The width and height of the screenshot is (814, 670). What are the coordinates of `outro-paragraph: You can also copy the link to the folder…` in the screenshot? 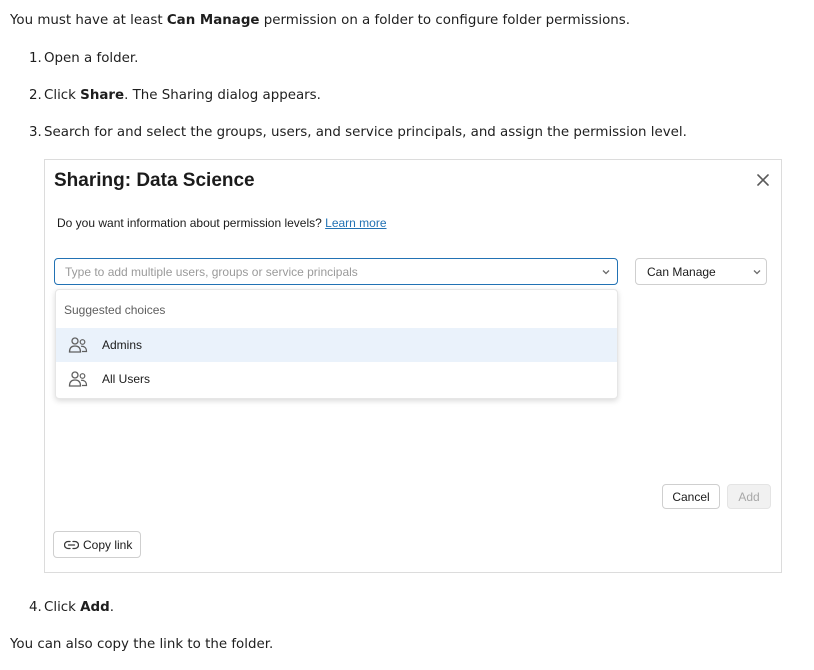 It's located at (142, 644).